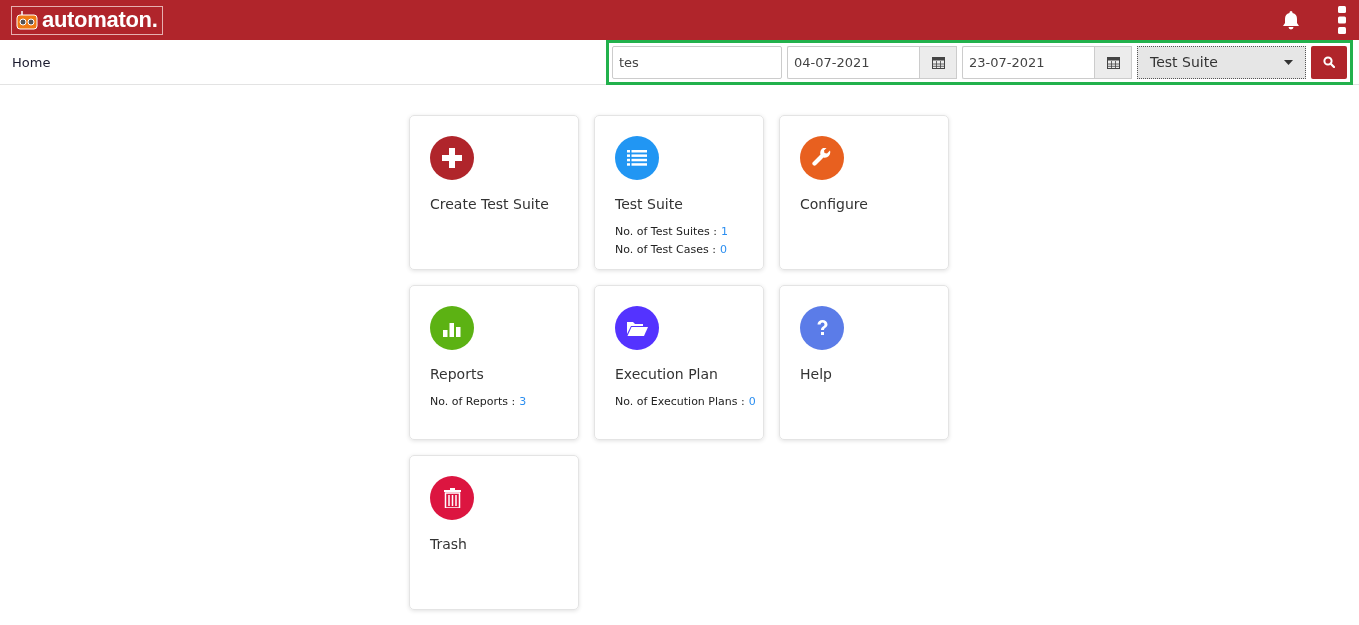  I want to click on stat-label: No. of Test Cases :, so click(665, 249).